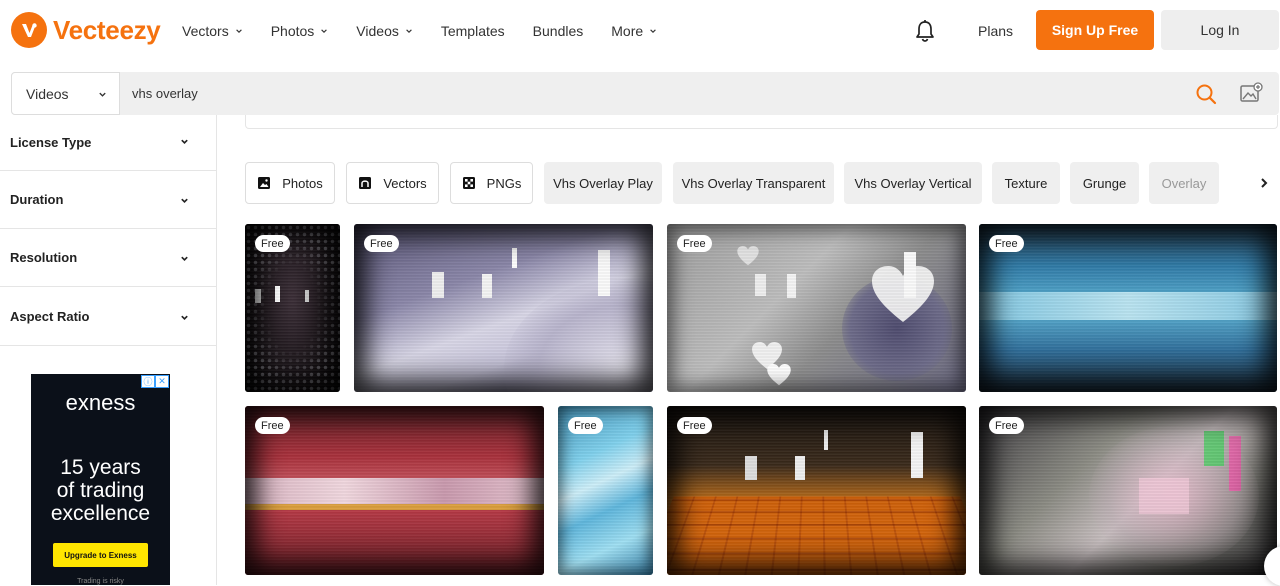 Image resolution: width=1280 pixels, height=586 pixels. What do you see at coordinates (1095, 30) in the screenshot?
I see `sign-up-button: Sign Up Free` at bounding box center [1095, 30].